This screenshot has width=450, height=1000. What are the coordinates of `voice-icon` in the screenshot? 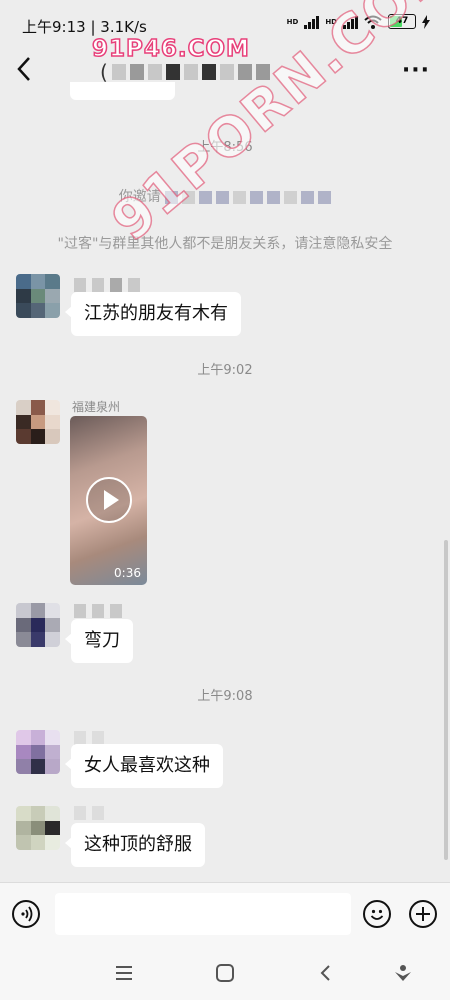 It's located at (27, 914).